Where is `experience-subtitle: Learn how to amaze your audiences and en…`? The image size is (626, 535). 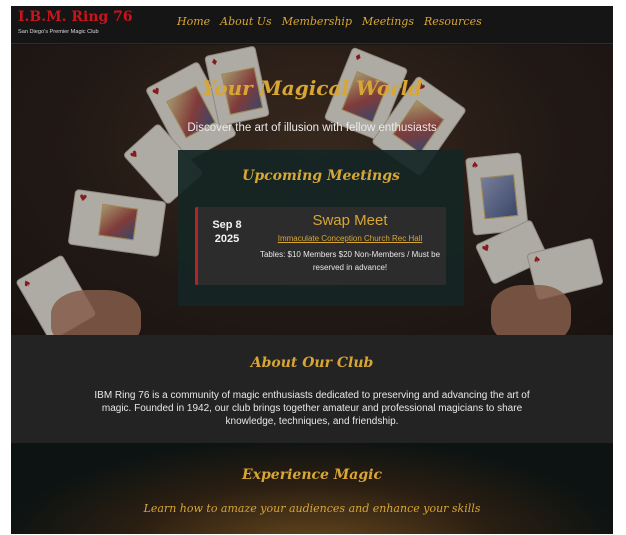 experience-subtitle: Learn how to amaze your audiences and en… is located at coordinates (312, 508).